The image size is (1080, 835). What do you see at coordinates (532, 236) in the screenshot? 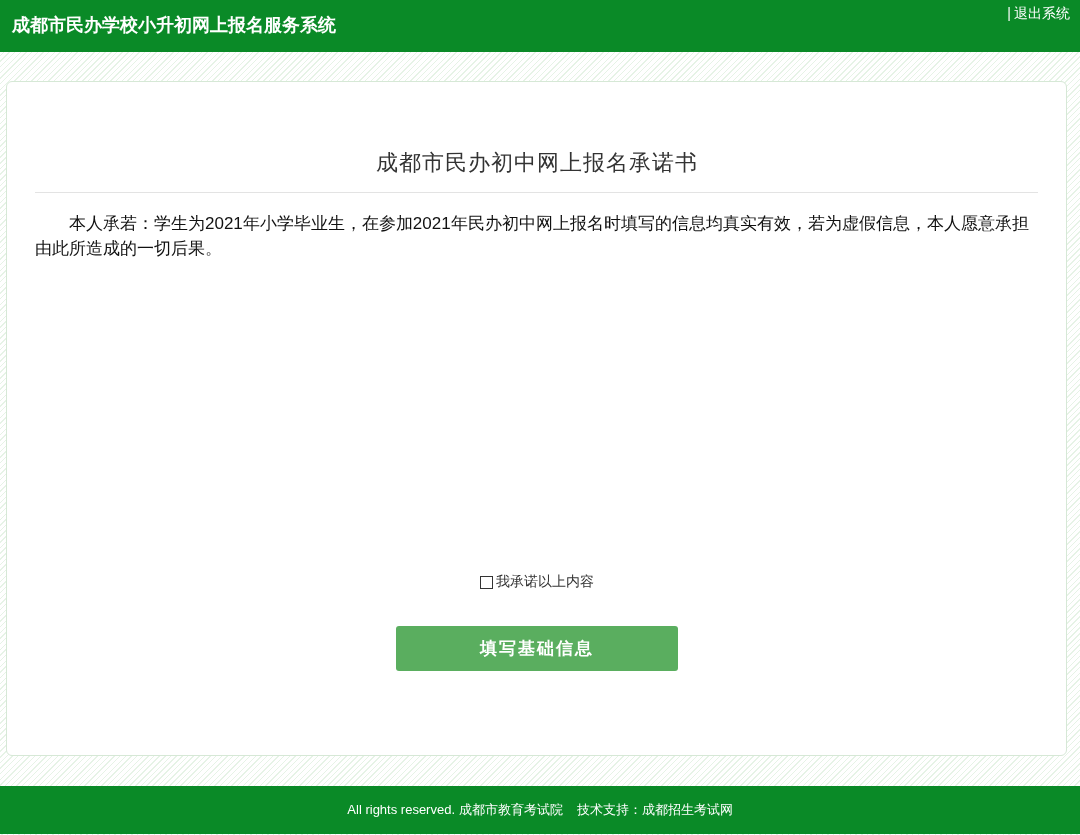
I see `pledge-text: 本人承若：学生为2021年小学毕业生，在参加2021年民办初中网上报名时填写的信息均真实有效，若为虚假信息，本人愿意承担由此所造成的一切后果。` at bounding box center [532, 236].